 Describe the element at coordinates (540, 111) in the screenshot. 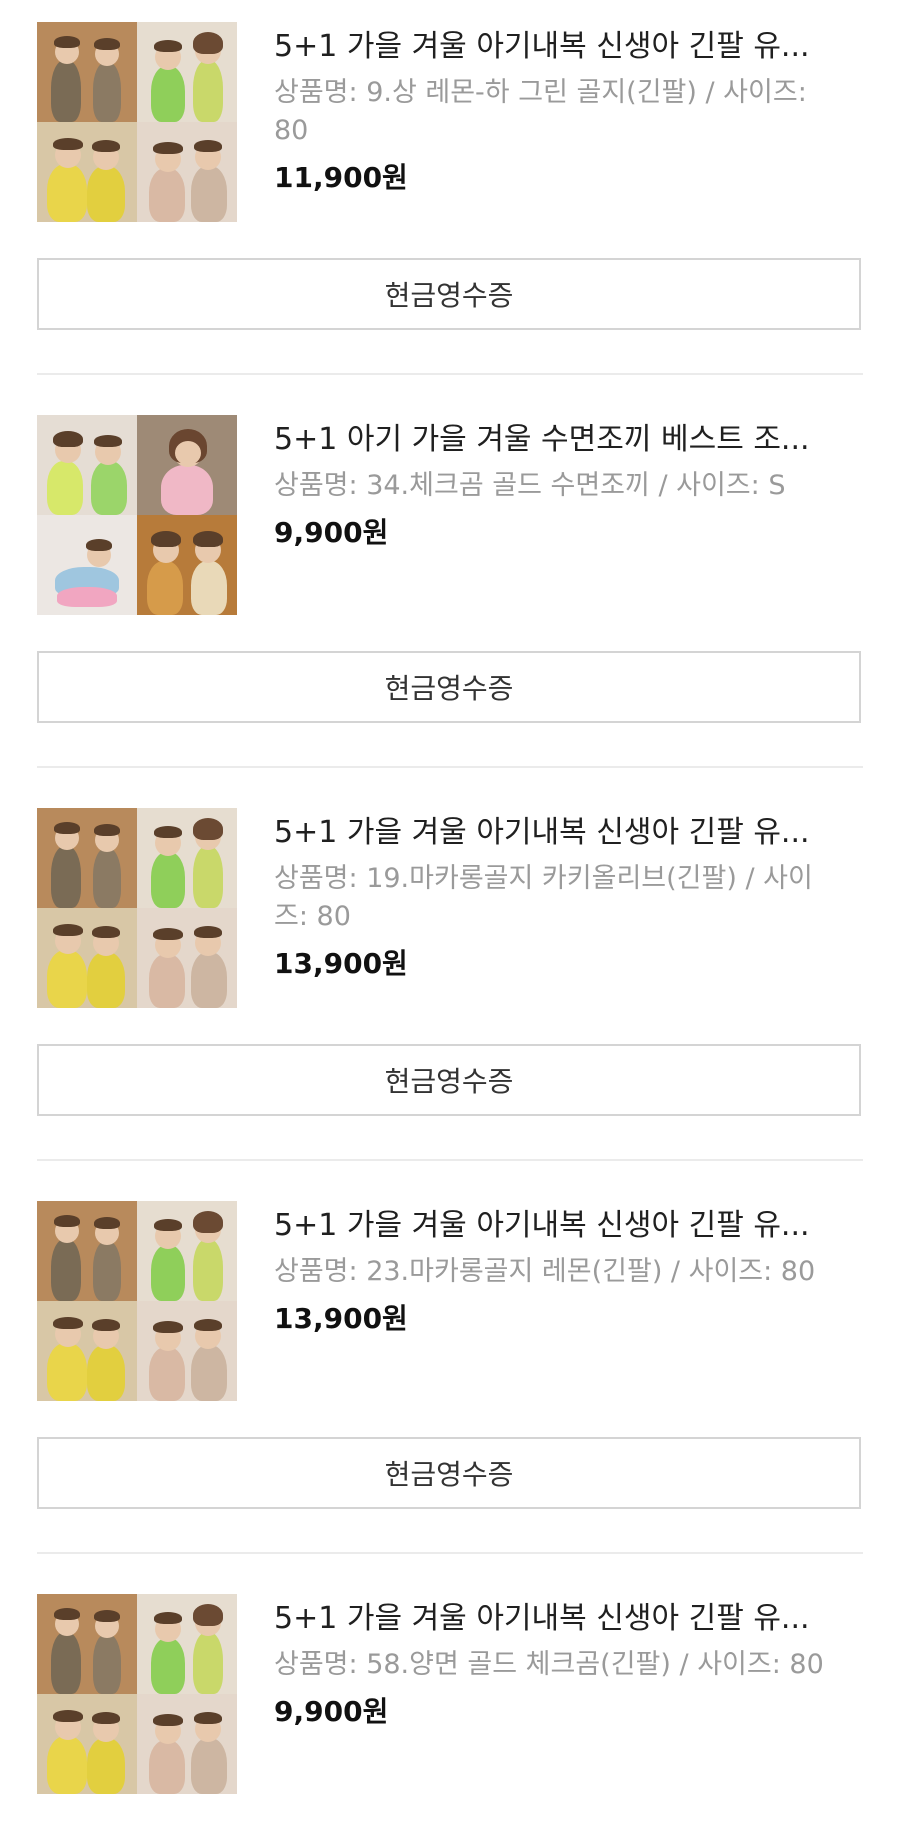

I see `product-option: 상품명: 9.상 레몬-하 그린 골지(긴팔) / 사이즈: 80` at that location.